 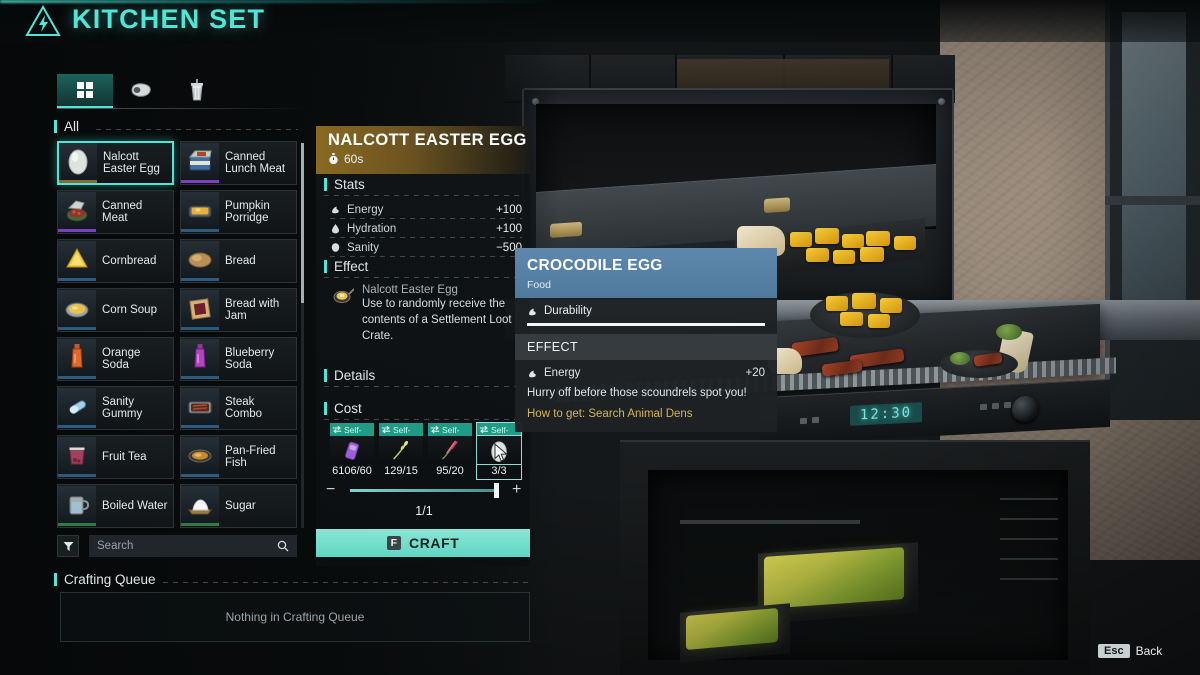 I want to click on item-detail-panel, so click(x=423, y=346).